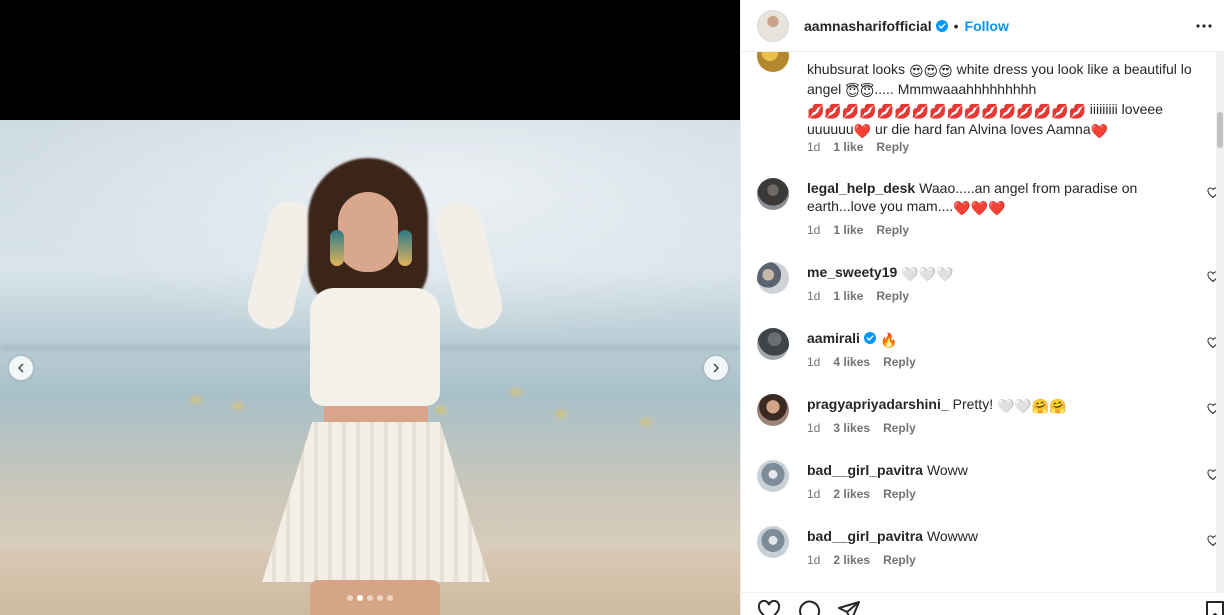  Describe the element at coordinates (1031, 406) in the screenshot. I see `emoji-group: 🤍🤍🤗🤗` at that location.